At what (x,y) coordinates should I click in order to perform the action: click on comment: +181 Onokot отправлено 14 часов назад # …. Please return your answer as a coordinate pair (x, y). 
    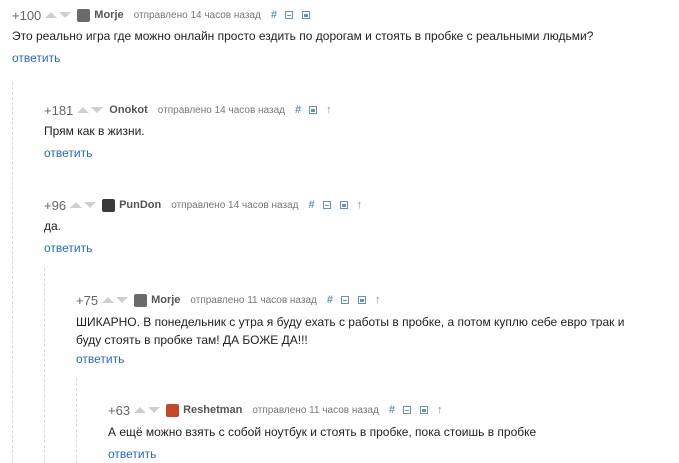
    Looking at the image, I should click on (361, 131).